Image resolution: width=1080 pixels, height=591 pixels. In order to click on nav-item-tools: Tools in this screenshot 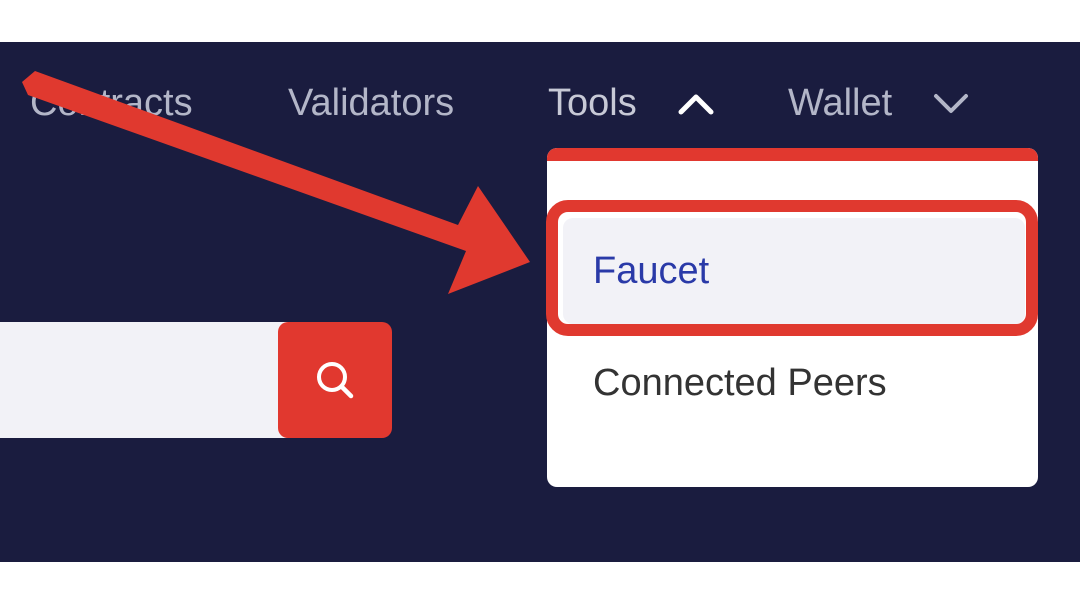, I will do `click(592, 103)`.